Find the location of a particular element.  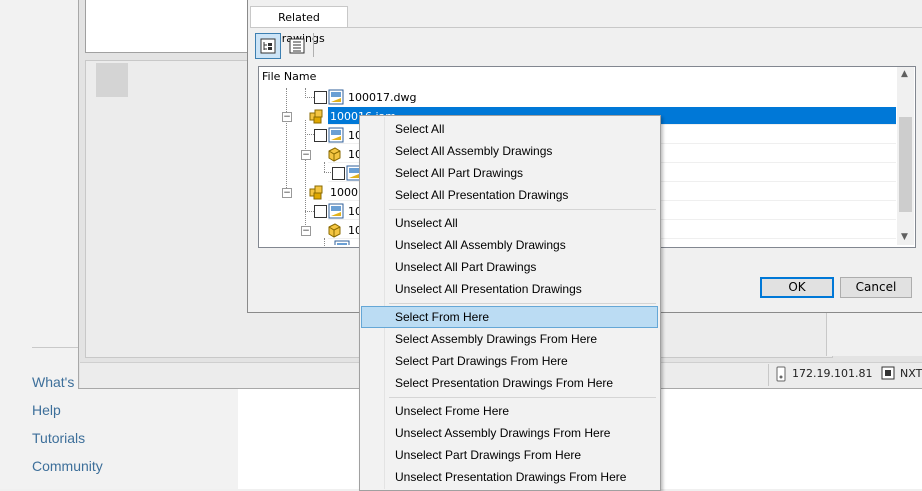

menu-item-unselect-all-presentation-drawings: Unselect All Presentation Drawings is located at coordinates (488, 289).